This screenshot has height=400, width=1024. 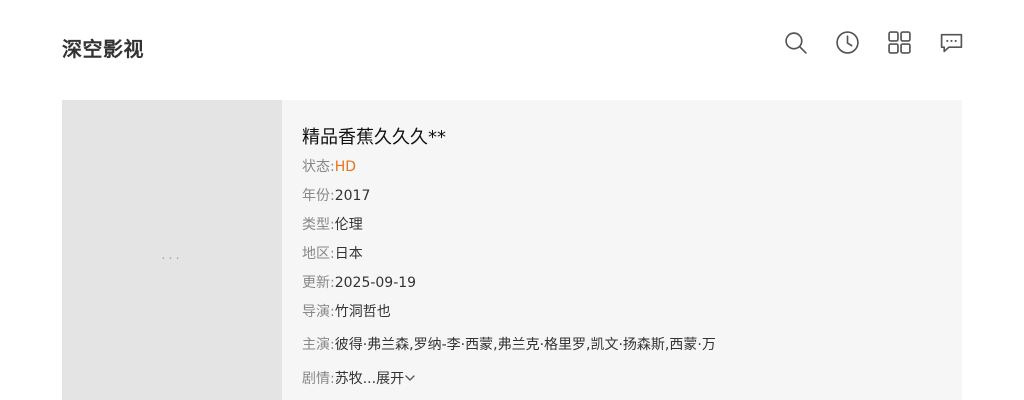 What do you see at coordinates (363, 312) in the screenshot?
I see `director-value: 竹洞哲也` at bounding box center [363, 312].